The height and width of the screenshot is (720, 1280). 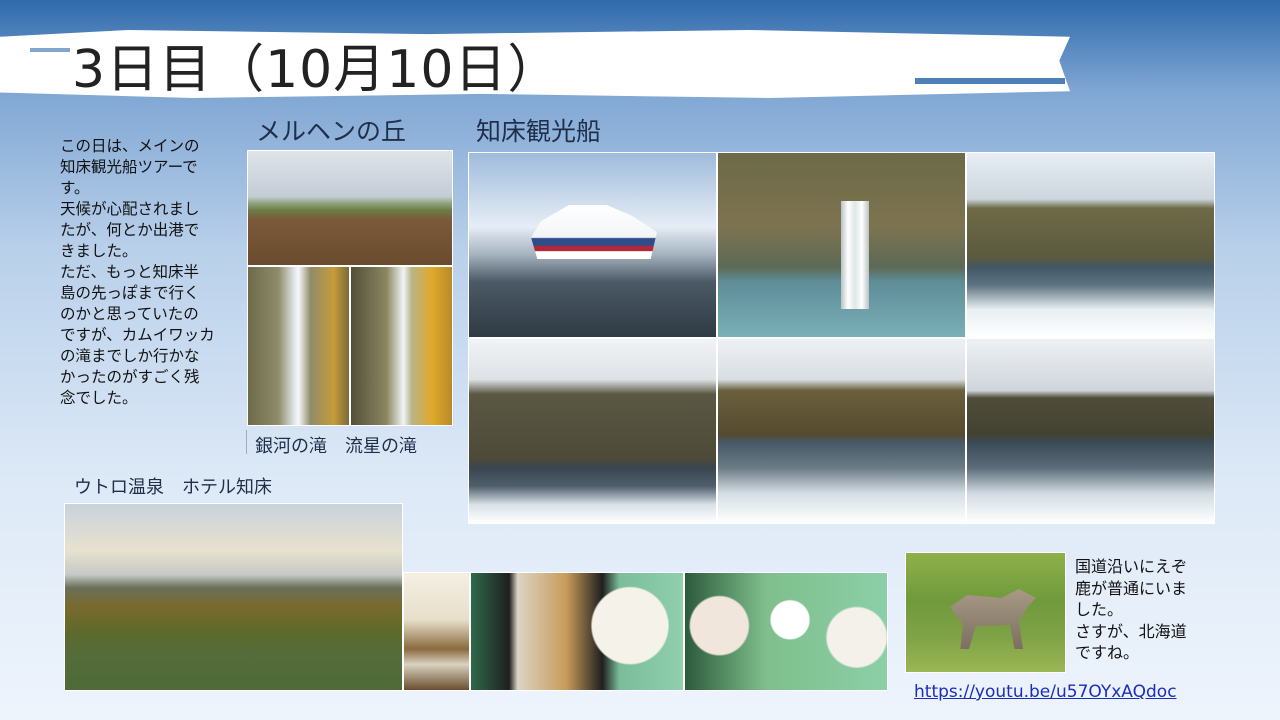 What do you see at coordinates (336, 446) in the screenshot?
I see `waterfalls-caption: 銀河の滝 流星の滝` at bounding box center [336, 446].